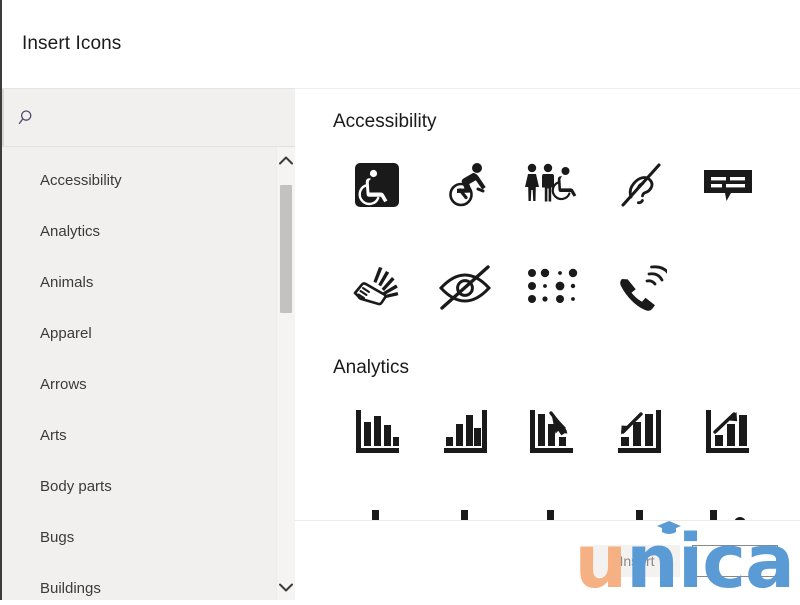 The height and width of the screenshot is (605, 800). I want to click on section-title-analytics: Analytics, so click(371, 367).